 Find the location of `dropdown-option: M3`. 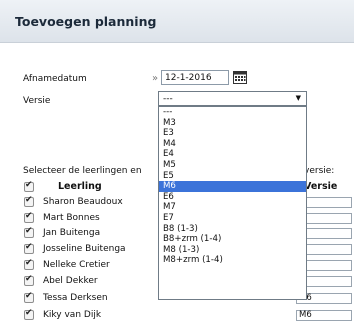

dropdown-option: M3 is located at coordinates (232, 123).